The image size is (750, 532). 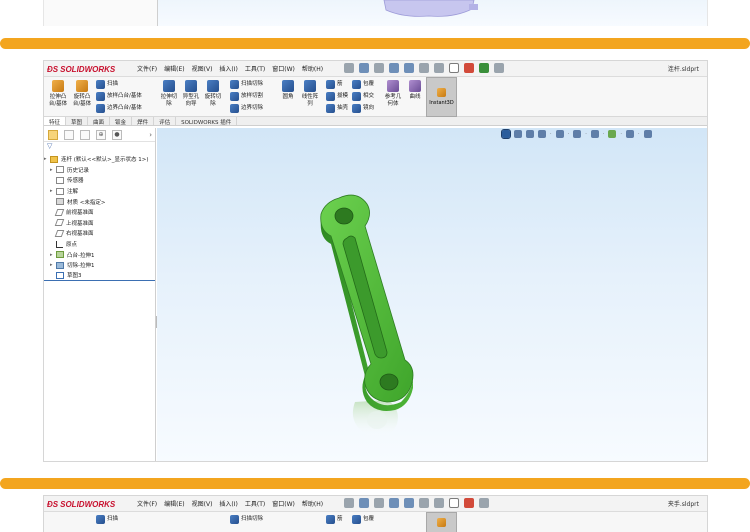 What do you see at coordinates (647, 134) in the screenshot?
I see `view-settings-icon` at bounding box center [647, 134].